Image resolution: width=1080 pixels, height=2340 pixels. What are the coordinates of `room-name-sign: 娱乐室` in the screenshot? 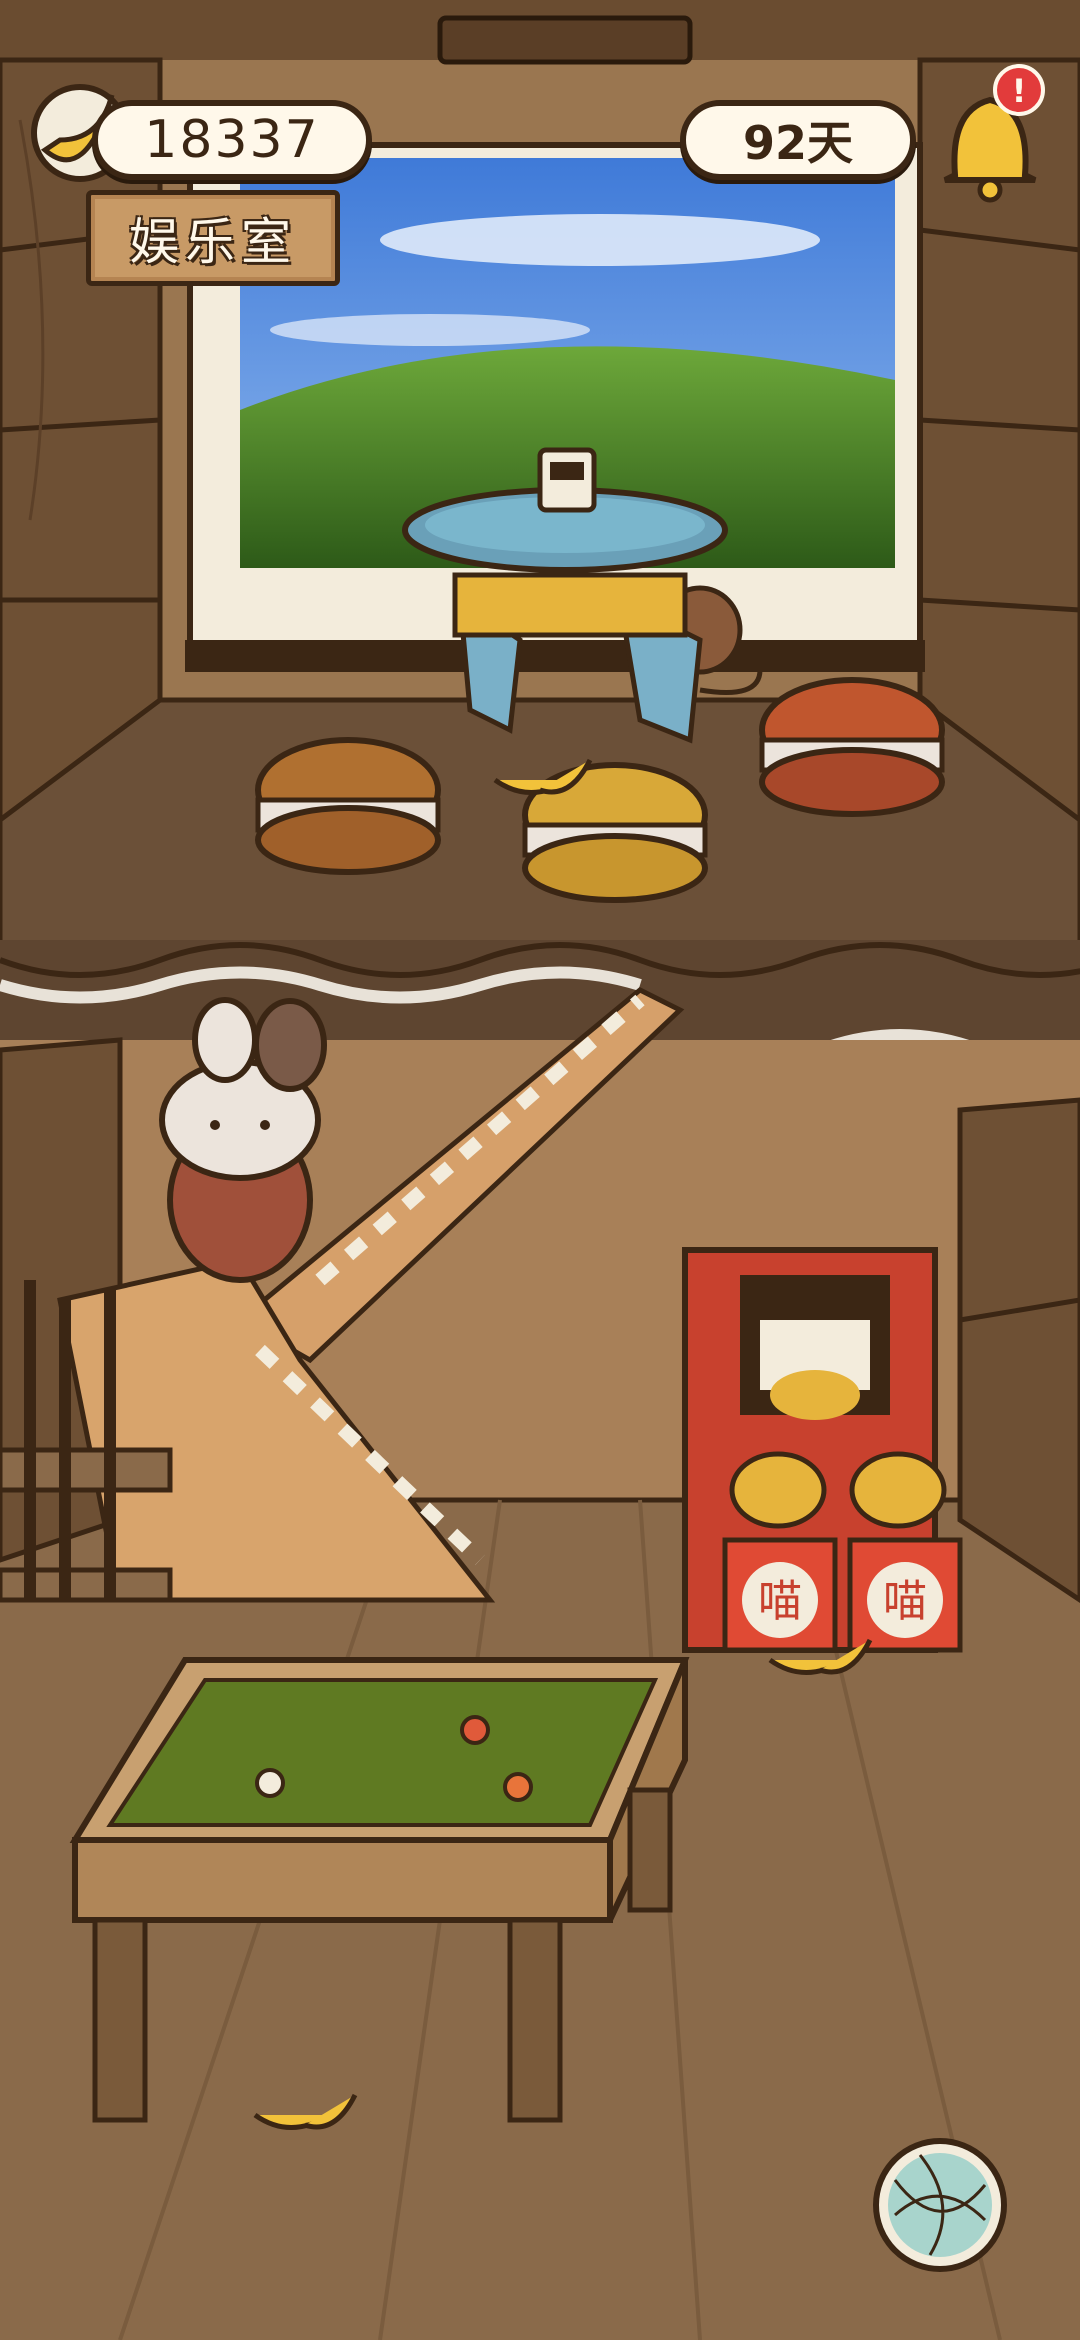 It's located at (213, 238).